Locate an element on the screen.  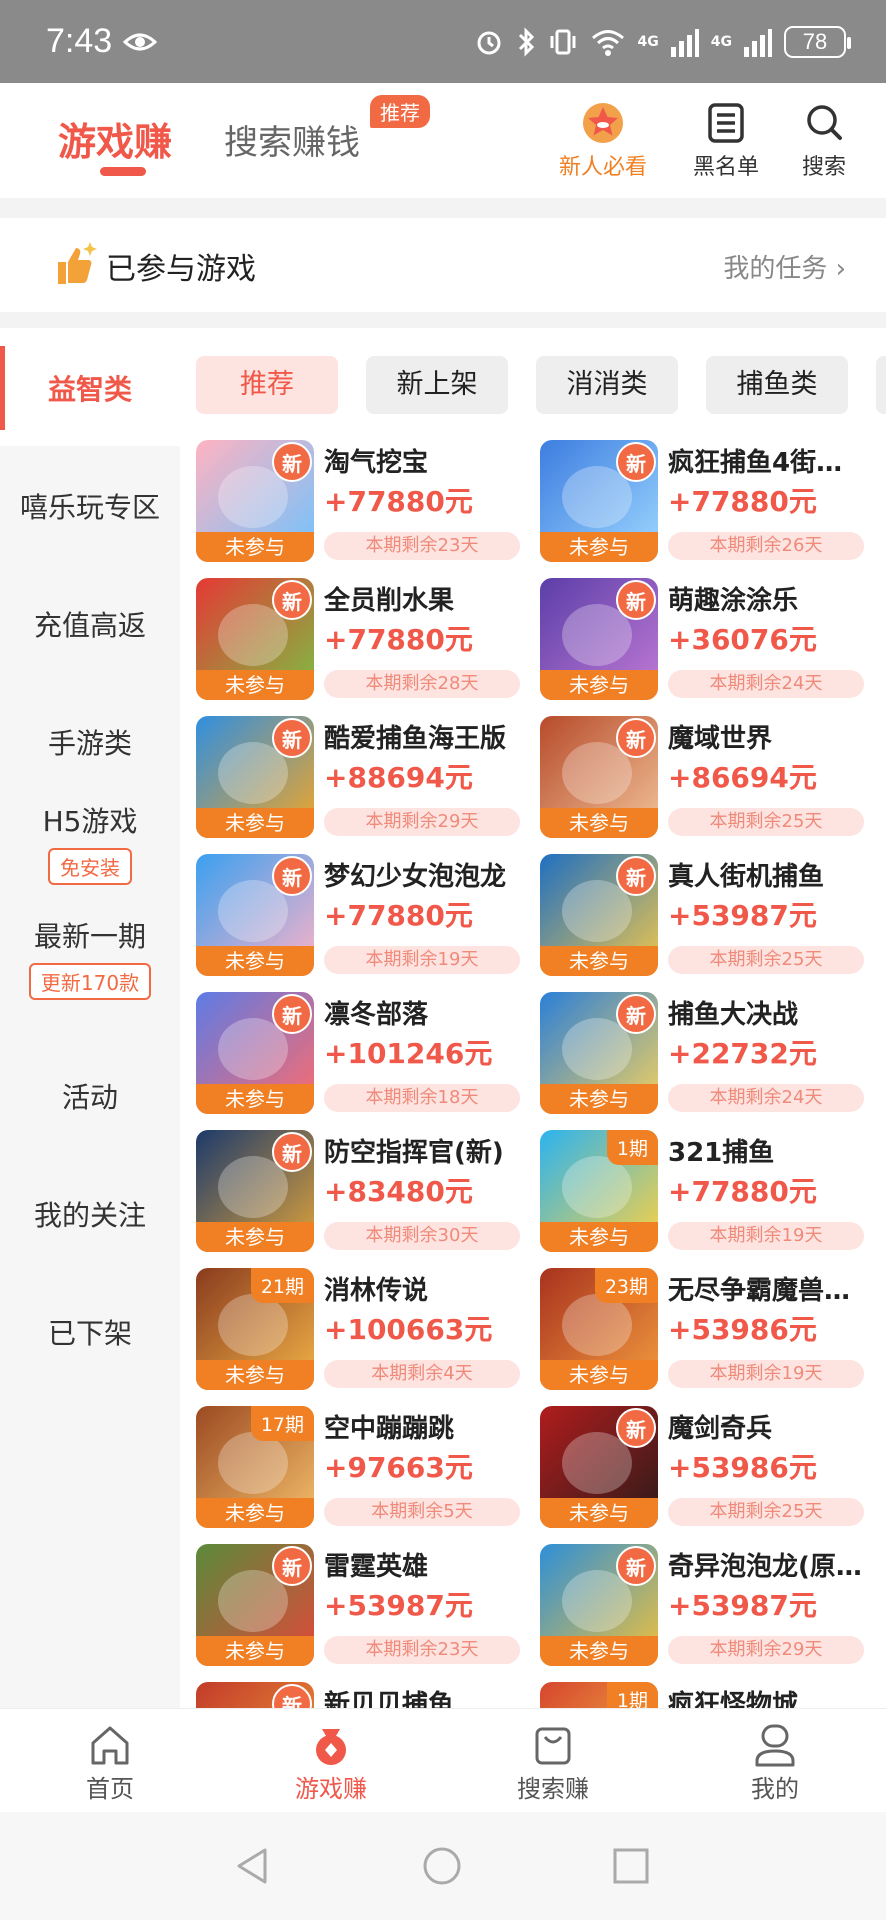
sidebar-item: 嘻乐玩专区 is located at coordinates (90, 505).